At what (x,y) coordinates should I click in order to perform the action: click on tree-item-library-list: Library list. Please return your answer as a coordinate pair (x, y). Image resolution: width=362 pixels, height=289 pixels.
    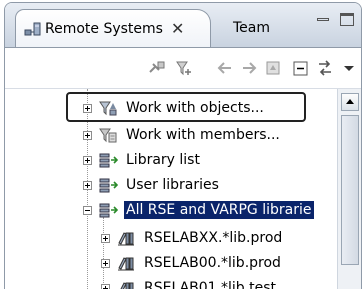
    Looking at the image, I should click on (142, 160).